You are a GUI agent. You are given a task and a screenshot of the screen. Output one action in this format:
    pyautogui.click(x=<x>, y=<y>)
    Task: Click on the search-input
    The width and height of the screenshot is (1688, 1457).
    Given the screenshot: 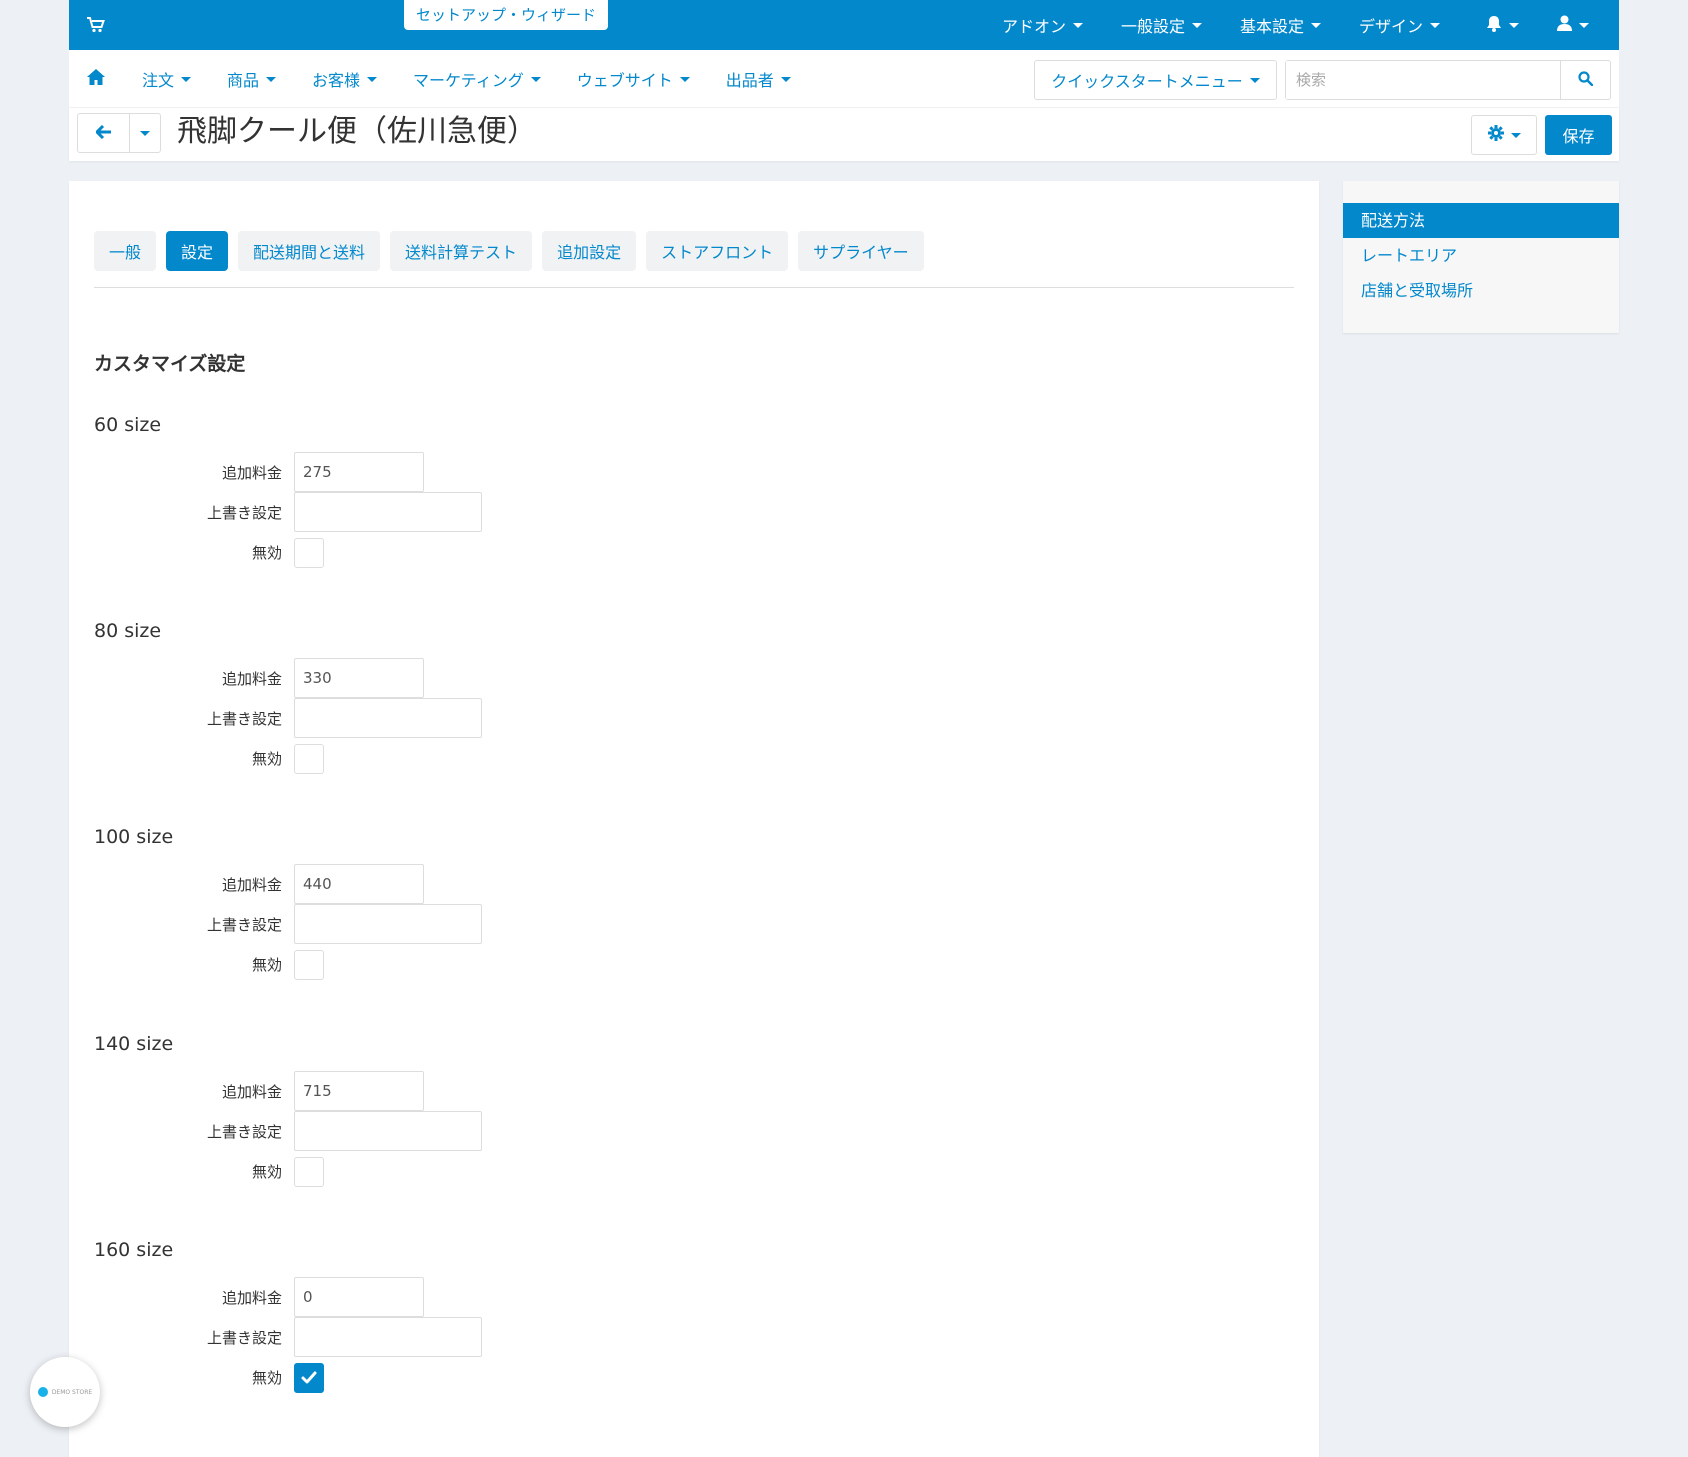 What is the action you would take?
    pyautogui.click(x=1423, y=80)
    